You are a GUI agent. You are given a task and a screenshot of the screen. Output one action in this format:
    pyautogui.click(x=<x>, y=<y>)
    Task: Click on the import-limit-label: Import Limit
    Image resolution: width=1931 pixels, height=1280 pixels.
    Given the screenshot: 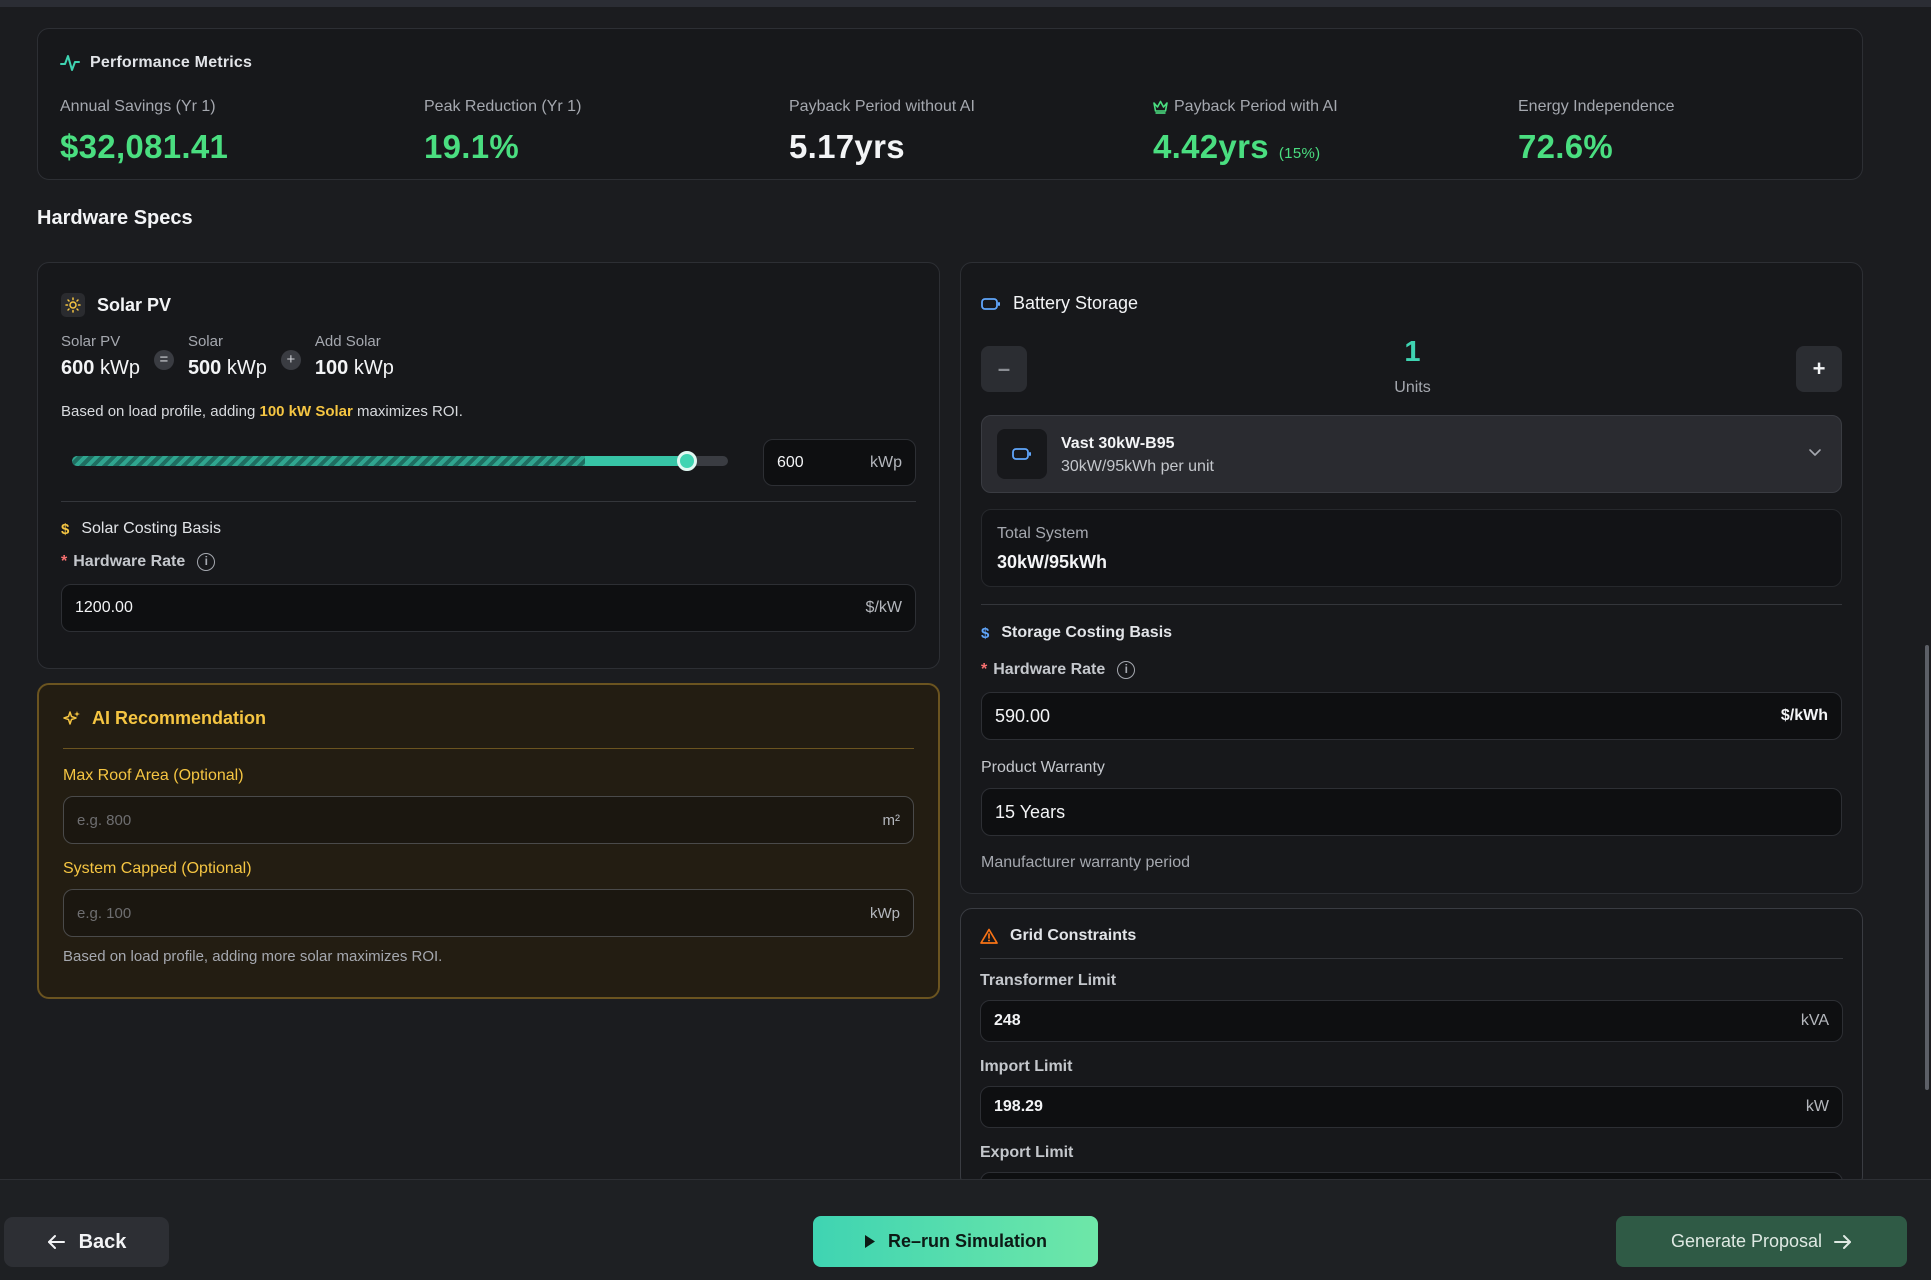 What is the action you would take?
    pyautogui.click(x=1026, y=1066)
    